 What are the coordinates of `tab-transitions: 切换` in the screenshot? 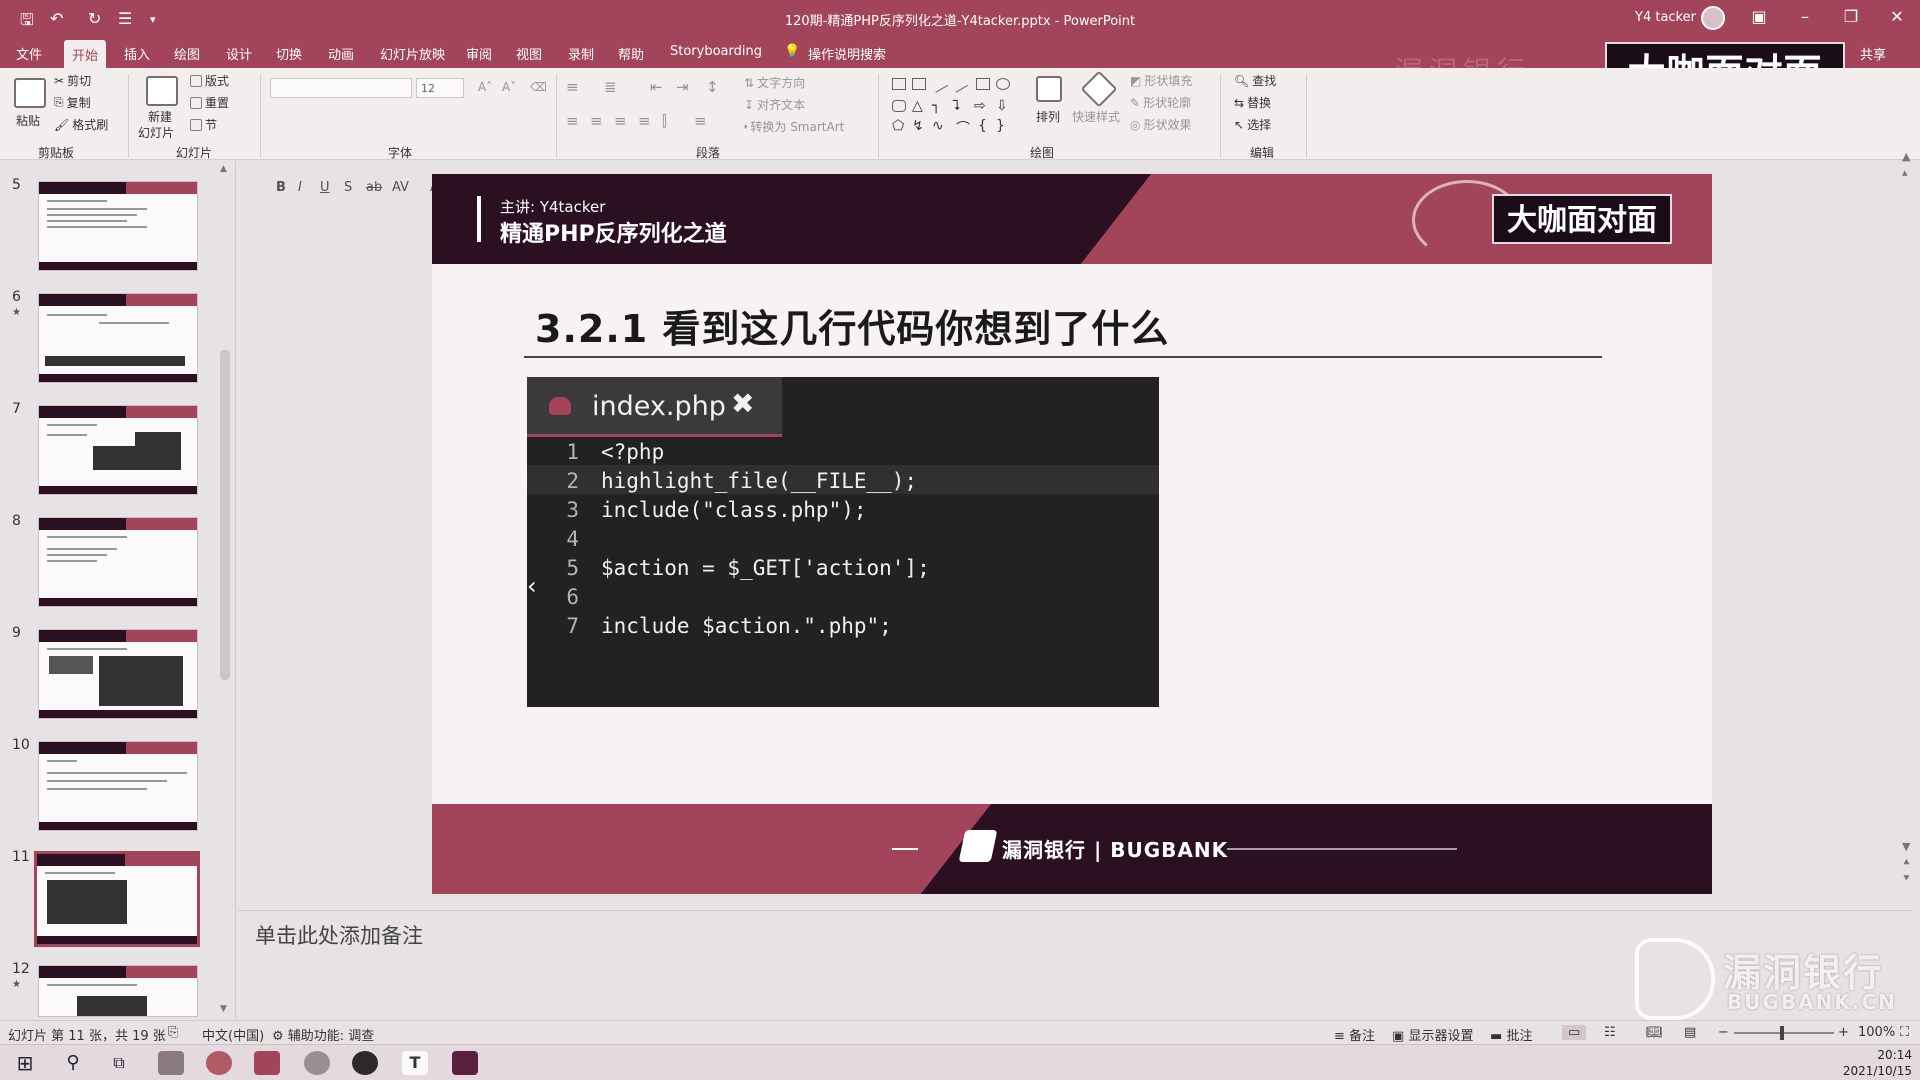 It's located at (289, 53).